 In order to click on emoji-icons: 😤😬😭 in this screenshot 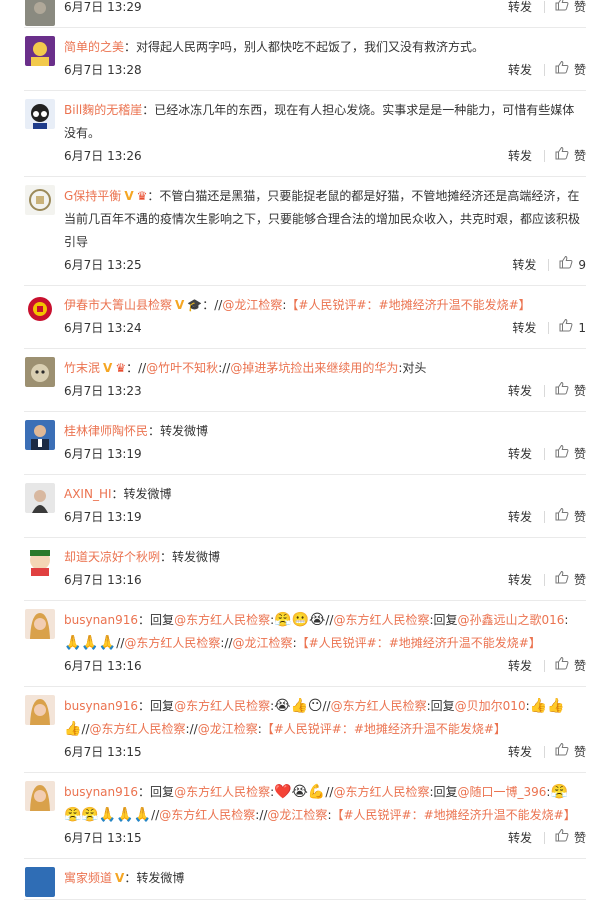, I will do `click(300, 620)`.